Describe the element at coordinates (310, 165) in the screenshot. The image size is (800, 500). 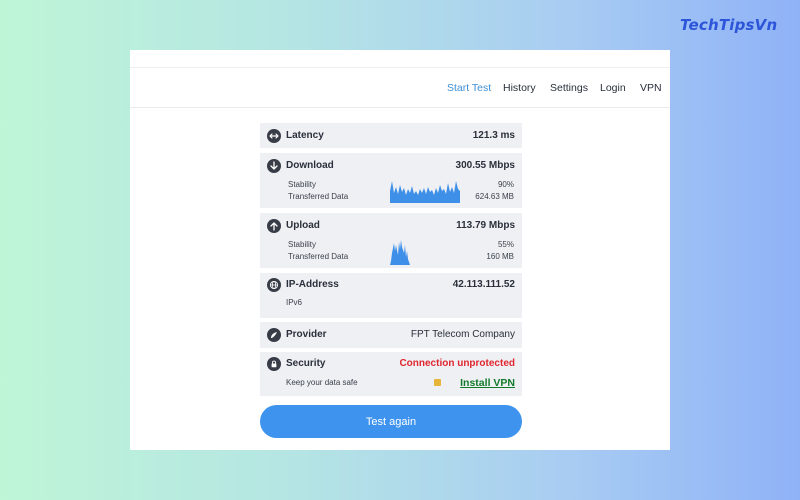
I see `download-label: Download` at that location.